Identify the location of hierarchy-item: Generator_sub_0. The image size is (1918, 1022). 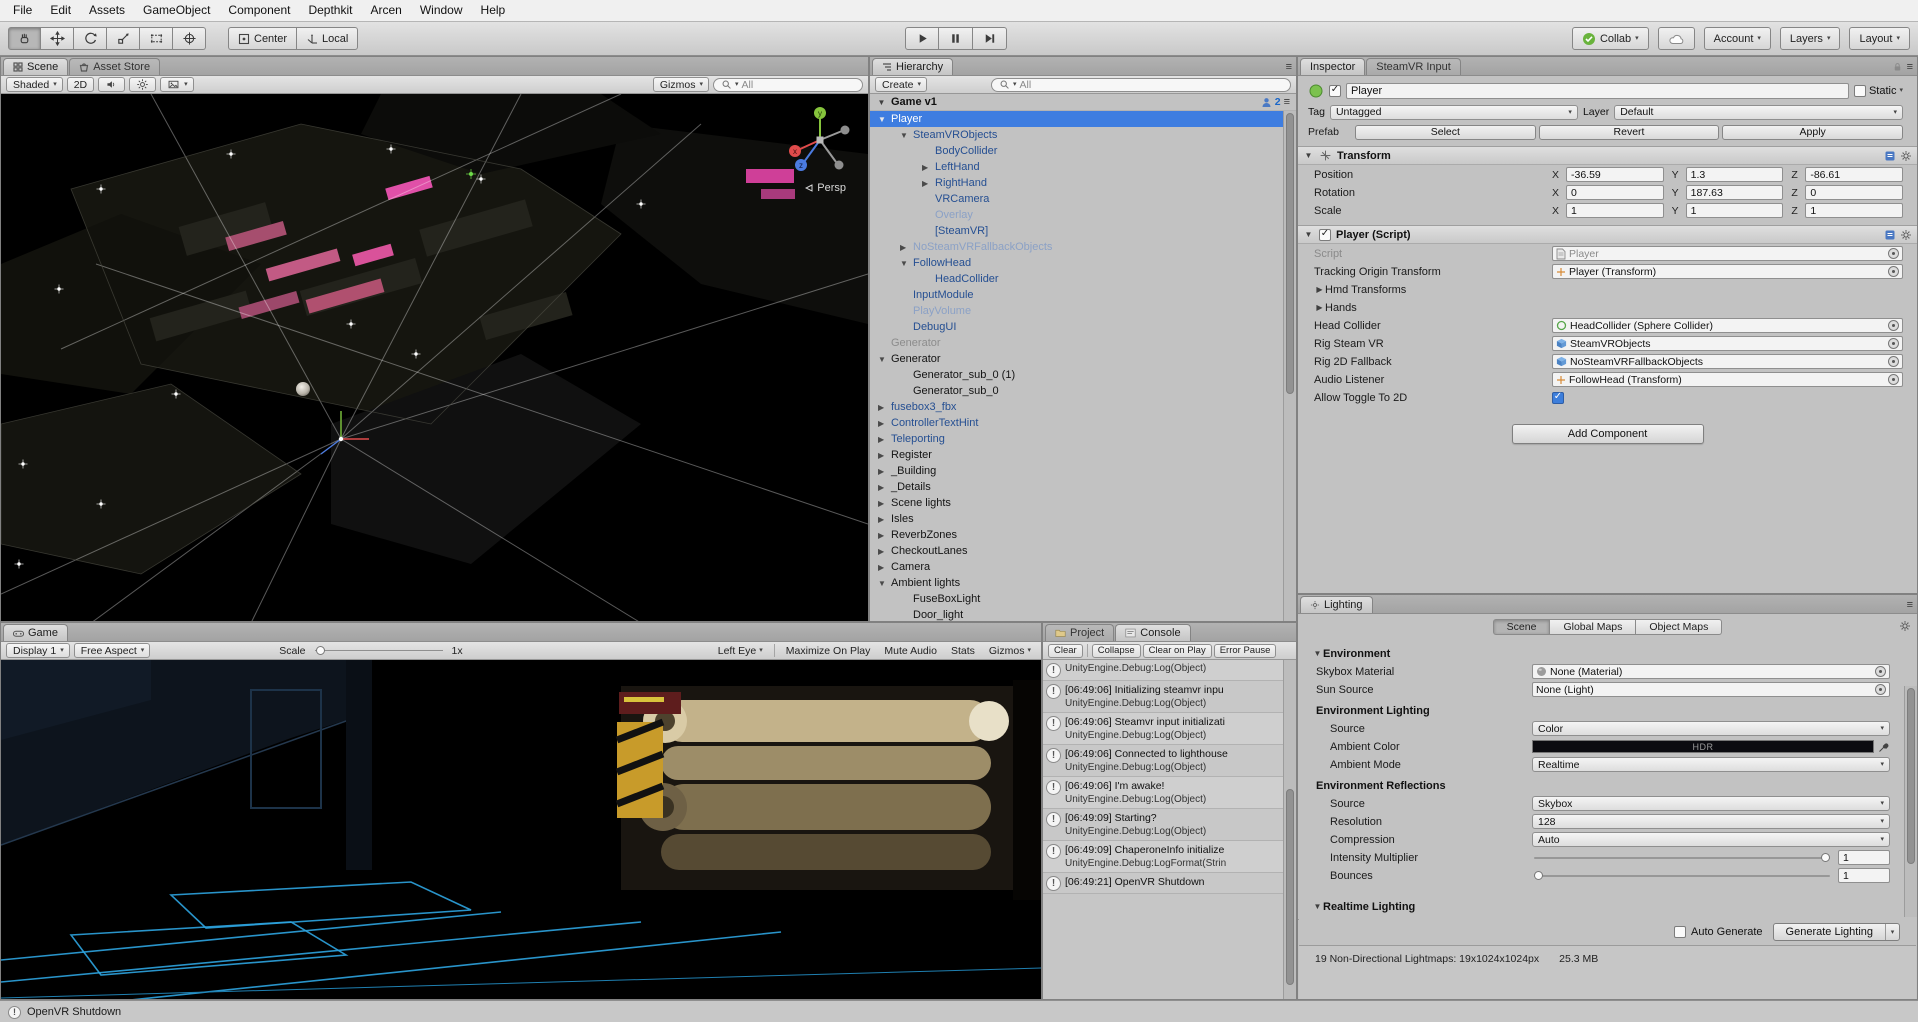
(1083, 391).